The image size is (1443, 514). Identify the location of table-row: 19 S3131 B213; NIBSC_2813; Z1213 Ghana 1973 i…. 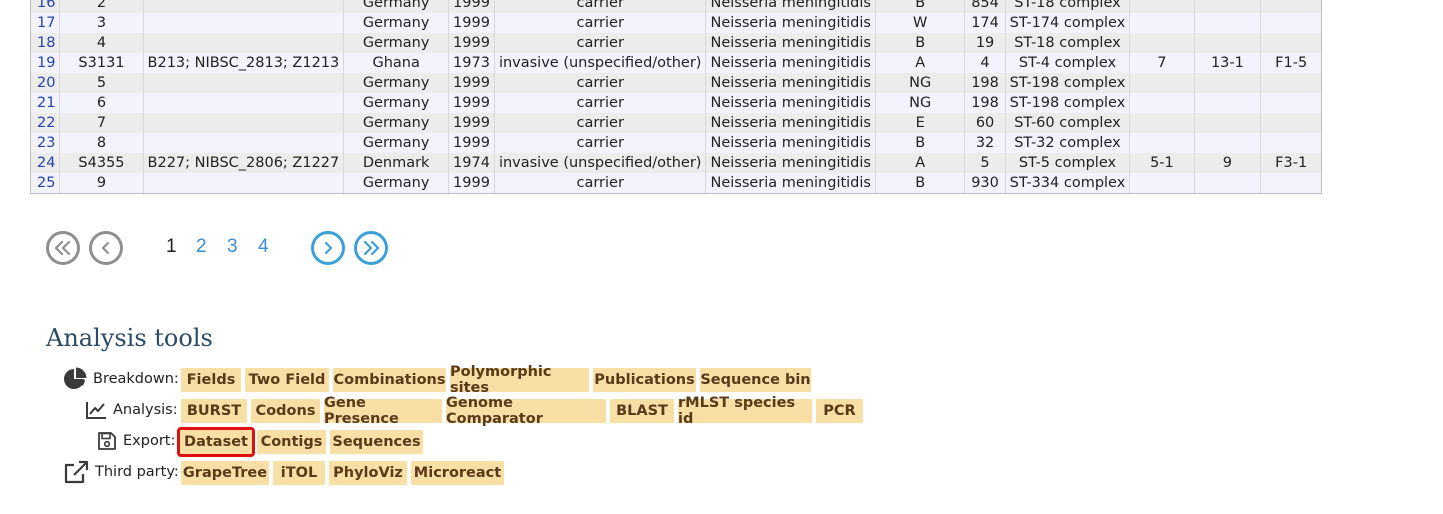
(676, 63).